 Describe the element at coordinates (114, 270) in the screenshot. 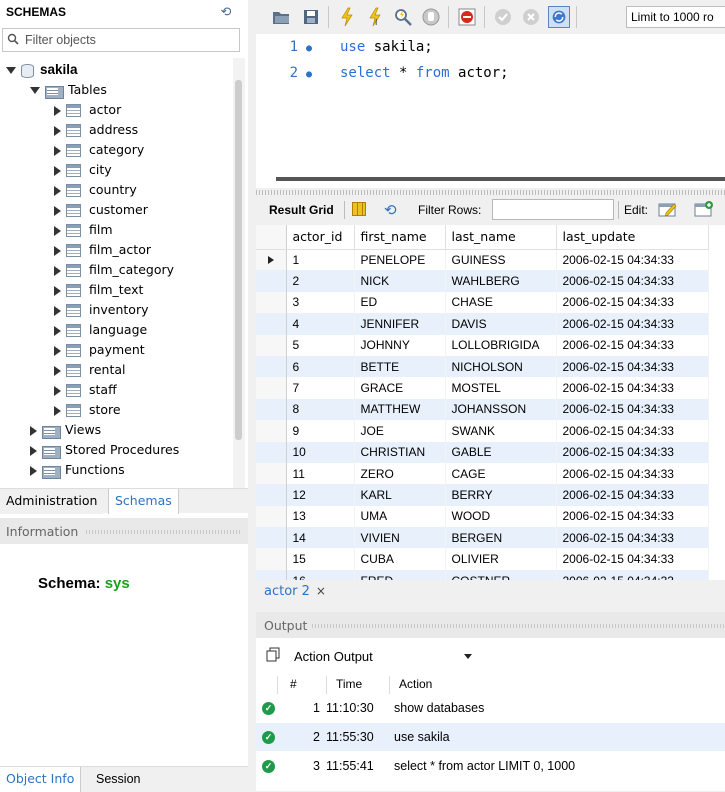

I see `tree-table-film_category: film_category` at that location.